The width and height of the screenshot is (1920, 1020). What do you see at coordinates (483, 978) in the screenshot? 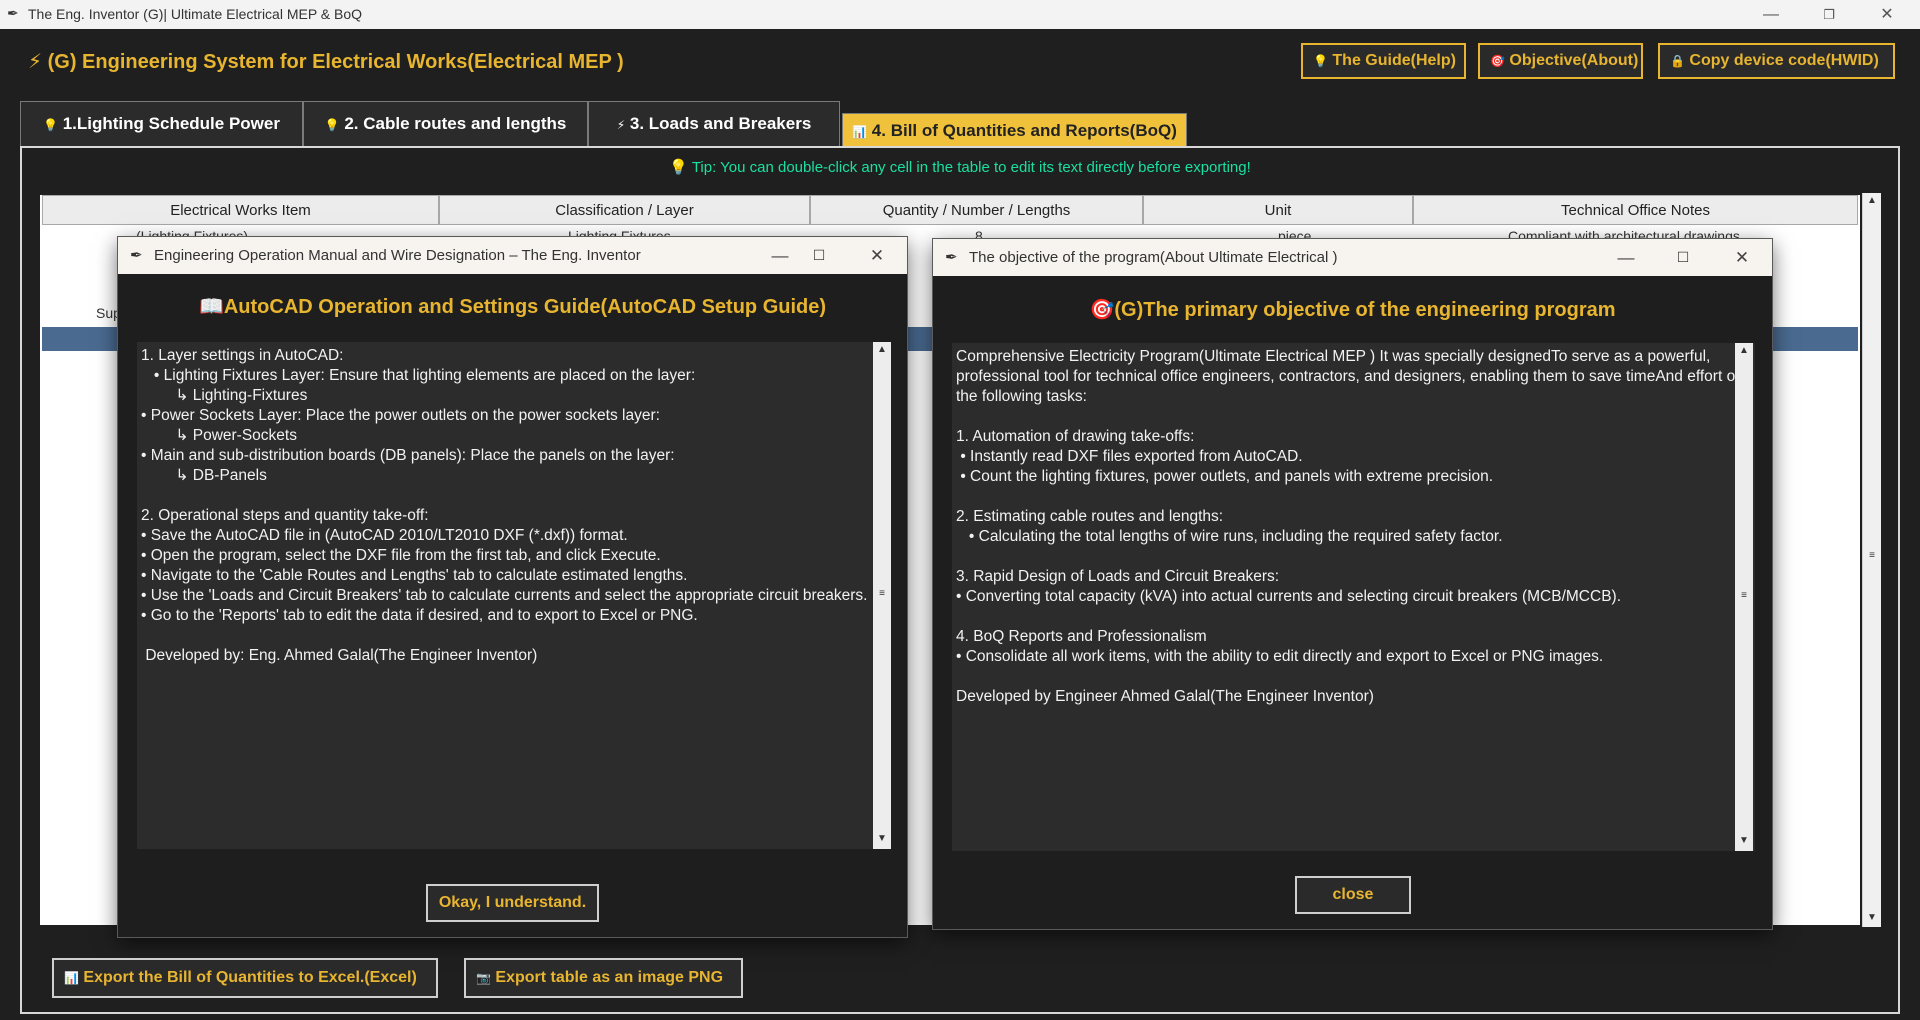
I see `camera-icon: 📷` at bounding box center [483, 978].